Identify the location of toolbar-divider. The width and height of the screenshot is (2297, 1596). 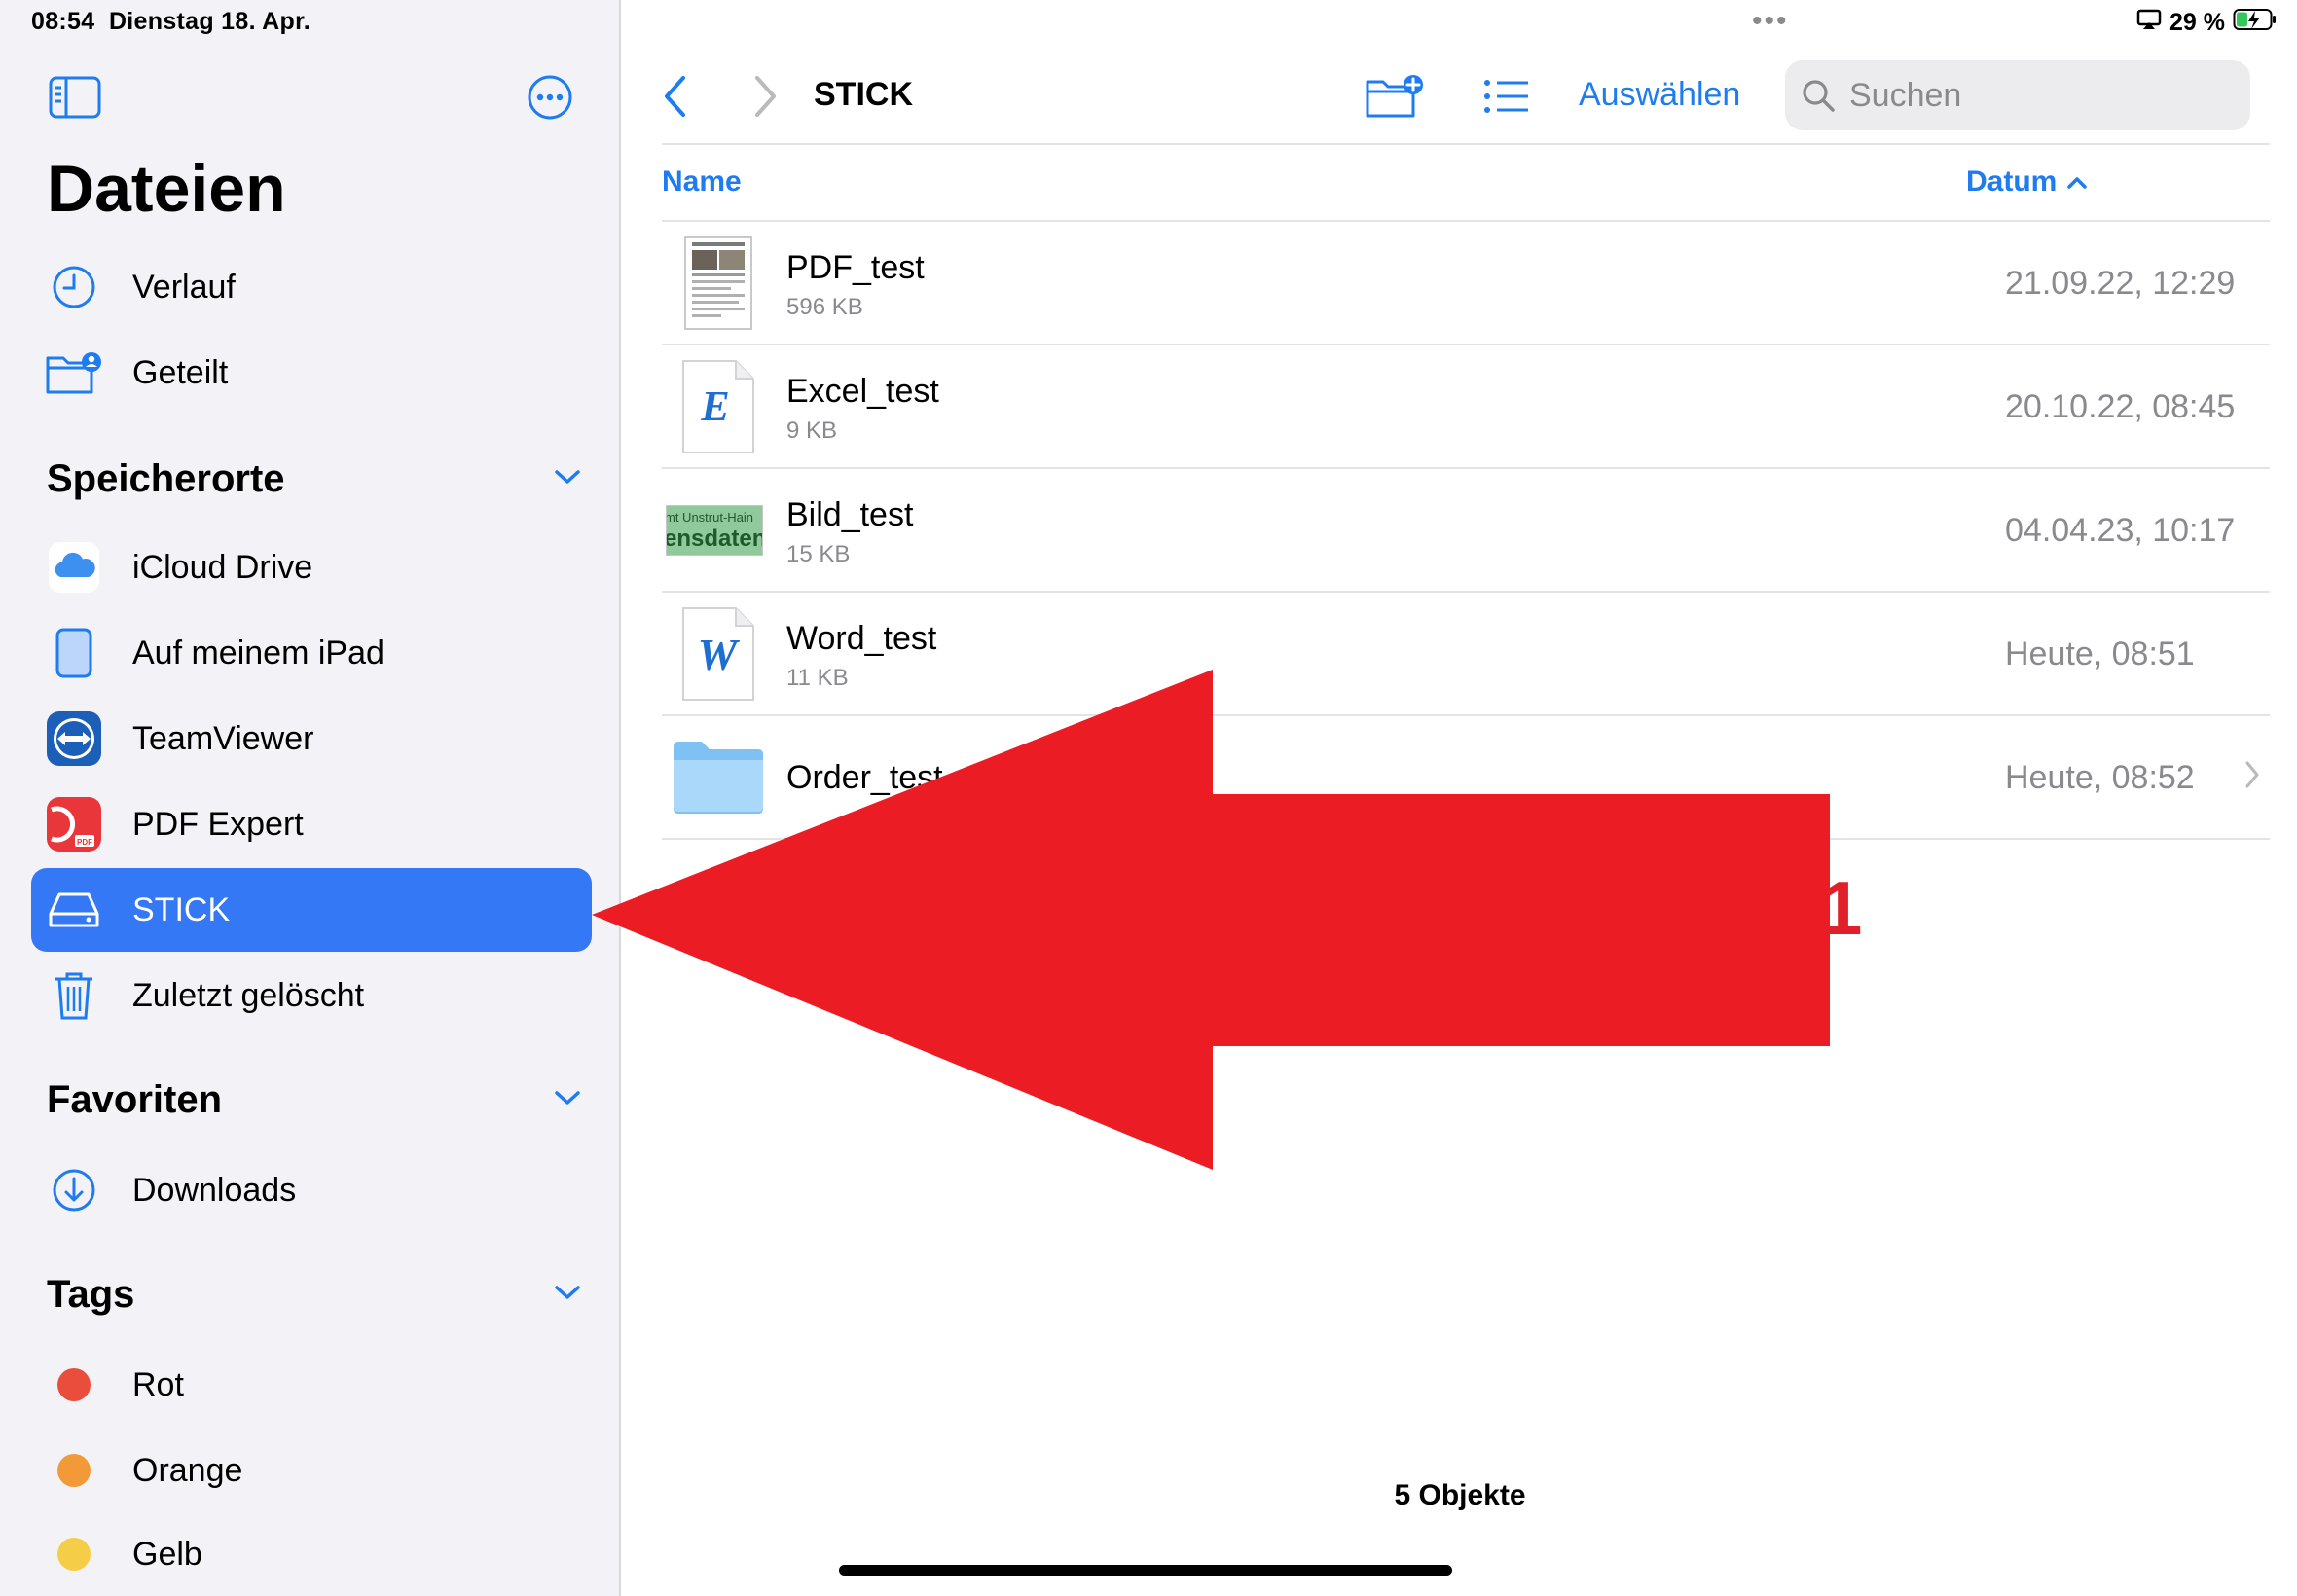
(1466, 144).